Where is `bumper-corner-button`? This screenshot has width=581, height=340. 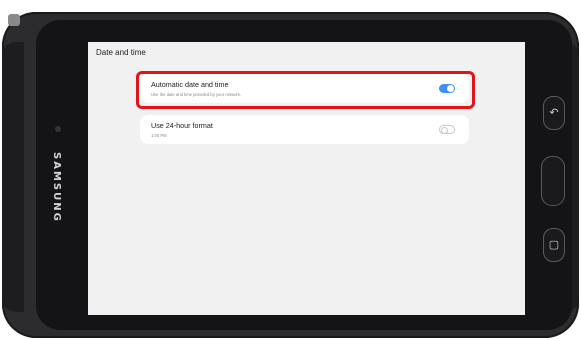 bumper-corner-button is located at coordinates (14, 20).